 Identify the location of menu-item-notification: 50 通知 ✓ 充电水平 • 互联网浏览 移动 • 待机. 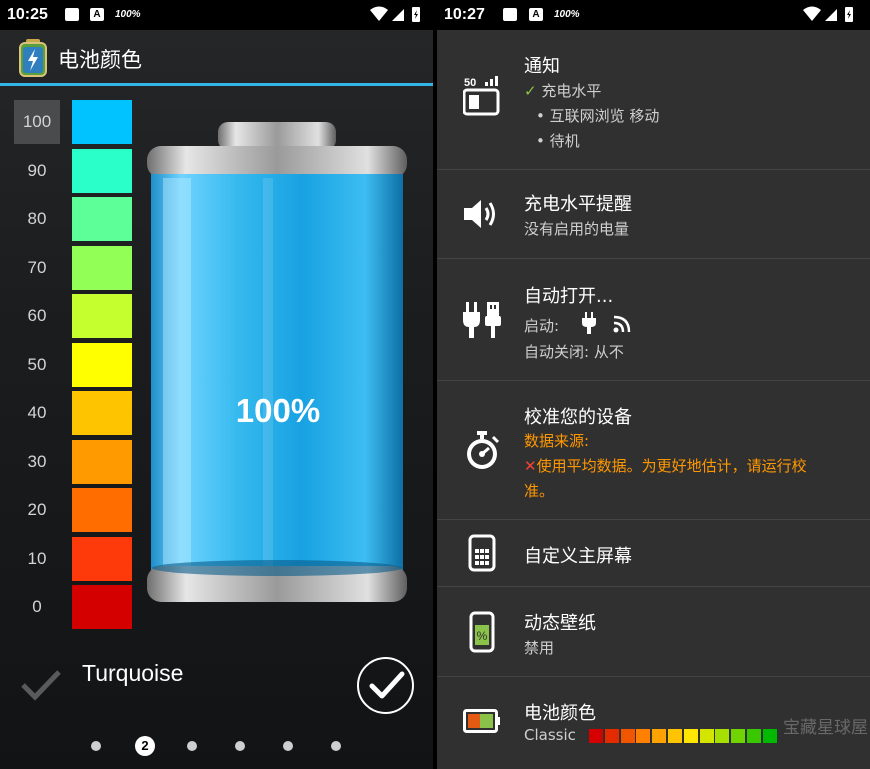
(653, 100).